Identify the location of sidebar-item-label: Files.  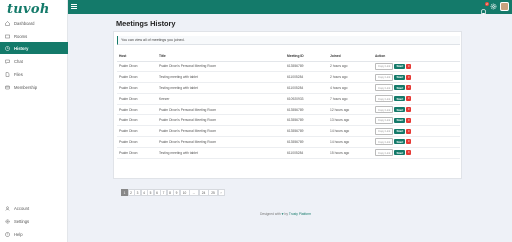
(18, 74).